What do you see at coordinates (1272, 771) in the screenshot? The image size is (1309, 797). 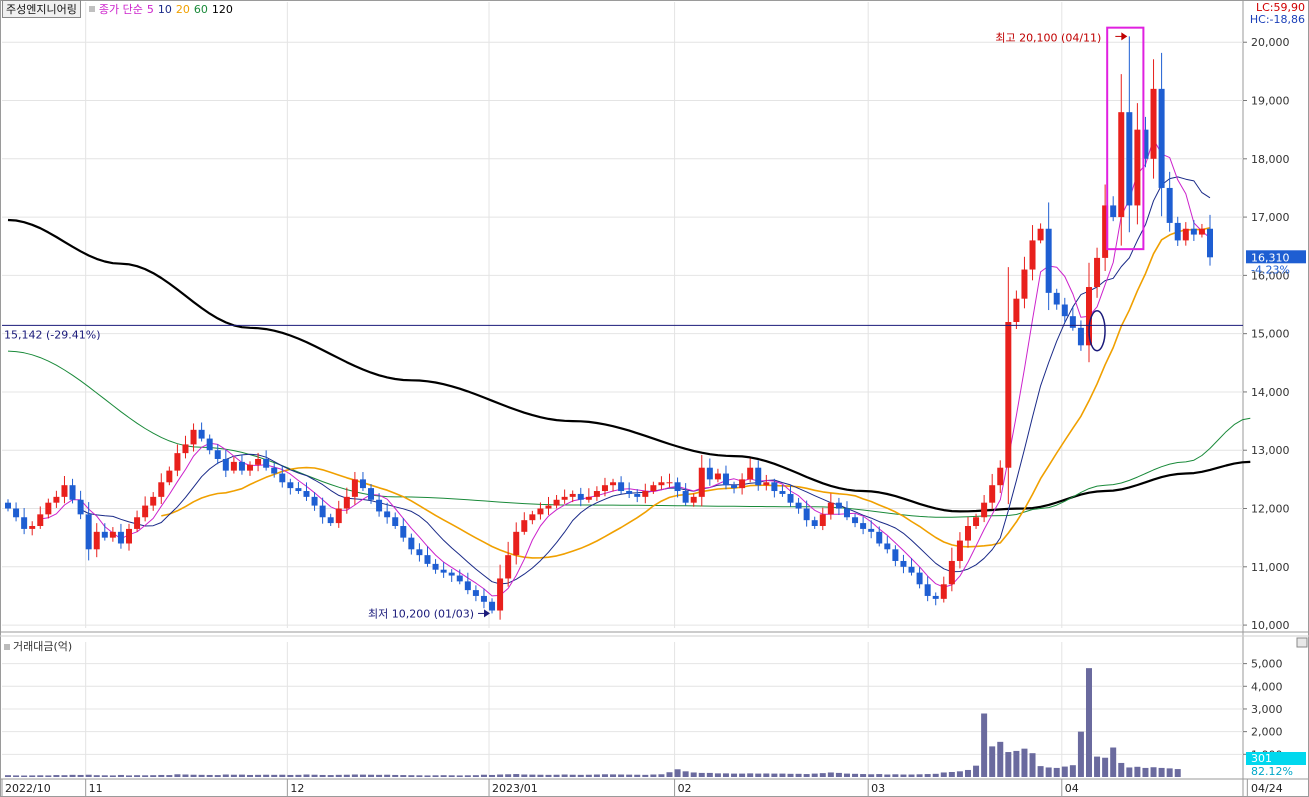 I see `volume-pct-label: 82.12%` at bounding box center [1272, 771].